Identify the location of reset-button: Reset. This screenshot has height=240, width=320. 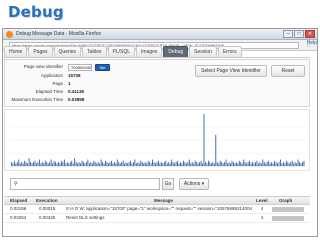
(288, 71).